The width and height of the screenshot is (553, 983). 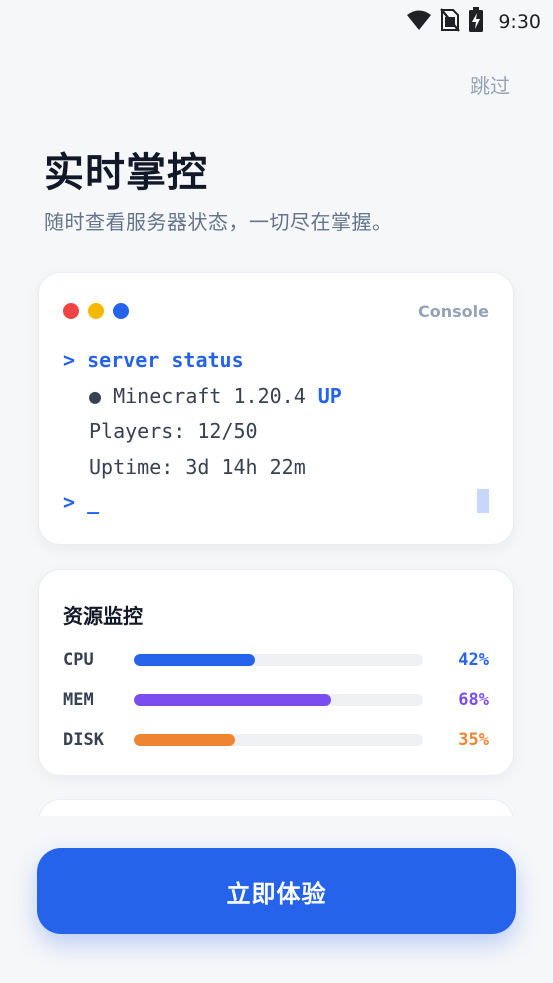 What do you see at coordinates (473, 700) in the screenshot?
I see `resource-value: 68%` at bounding box center [473, 700].